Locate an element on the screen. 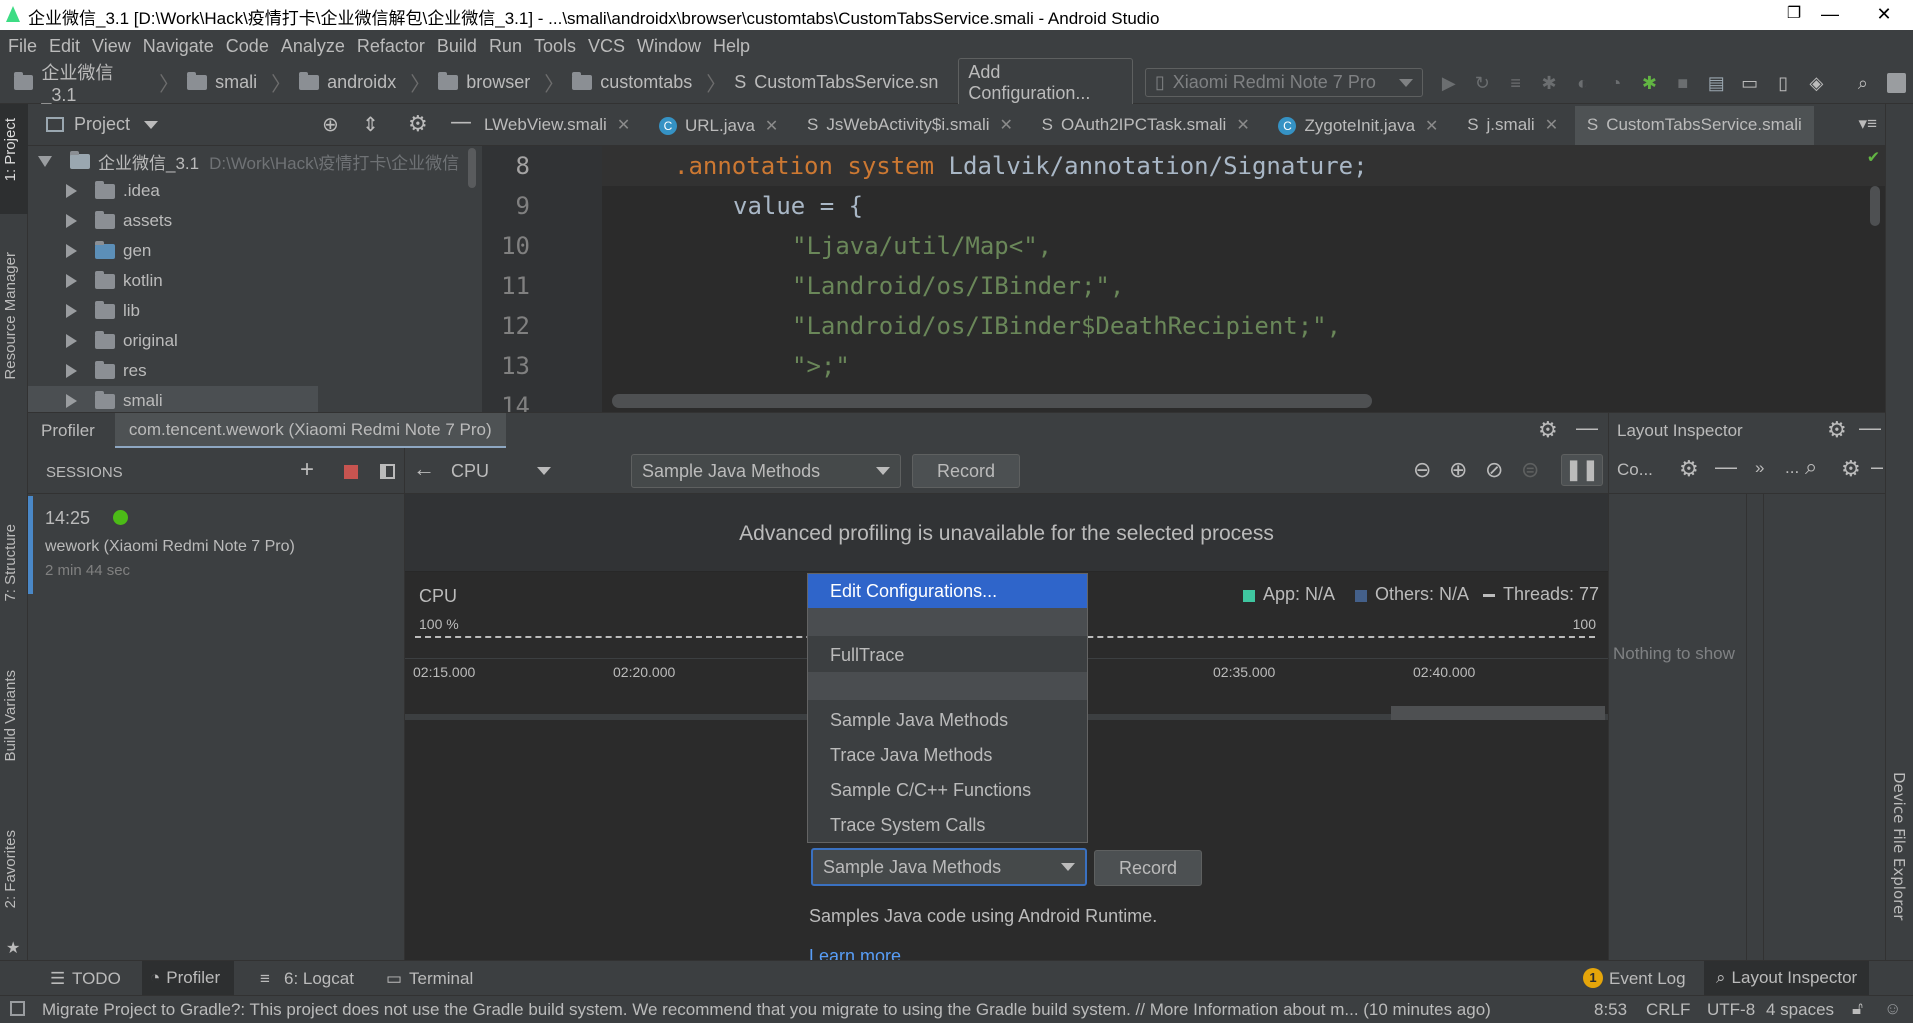  menu-vcs: VCS is located at coordinates (606, 46).